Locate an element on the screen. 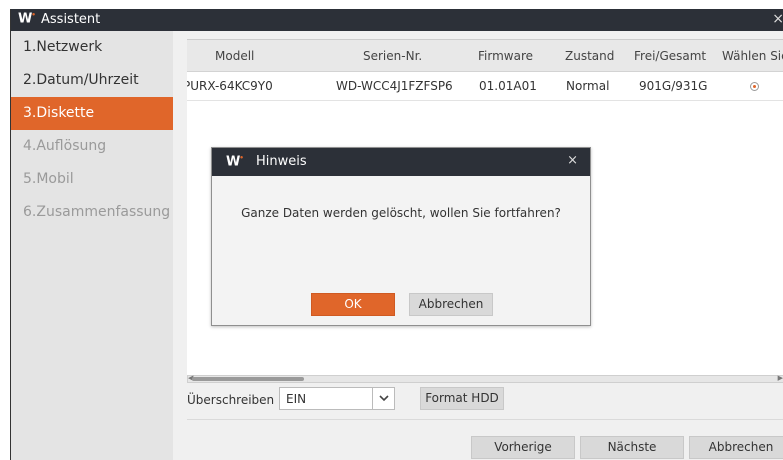 The height and width of the screenshot is (460, 783). divider is located at coordinates (485, 419).